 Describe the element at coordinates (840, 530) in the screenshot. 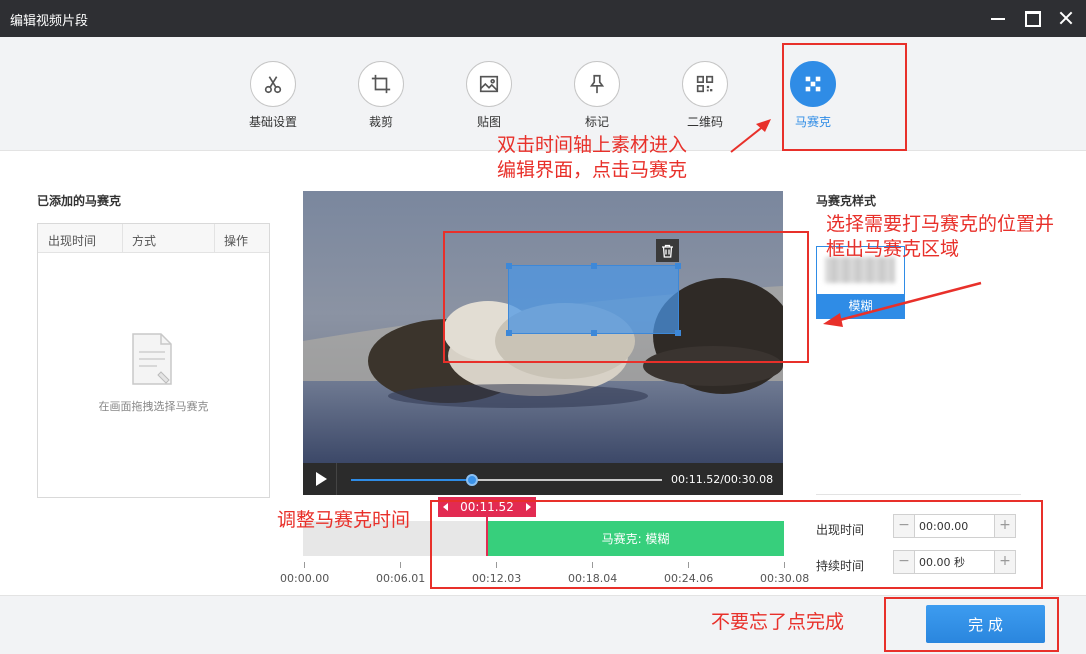

I see `appear-time-label: 出现时间` at that location.